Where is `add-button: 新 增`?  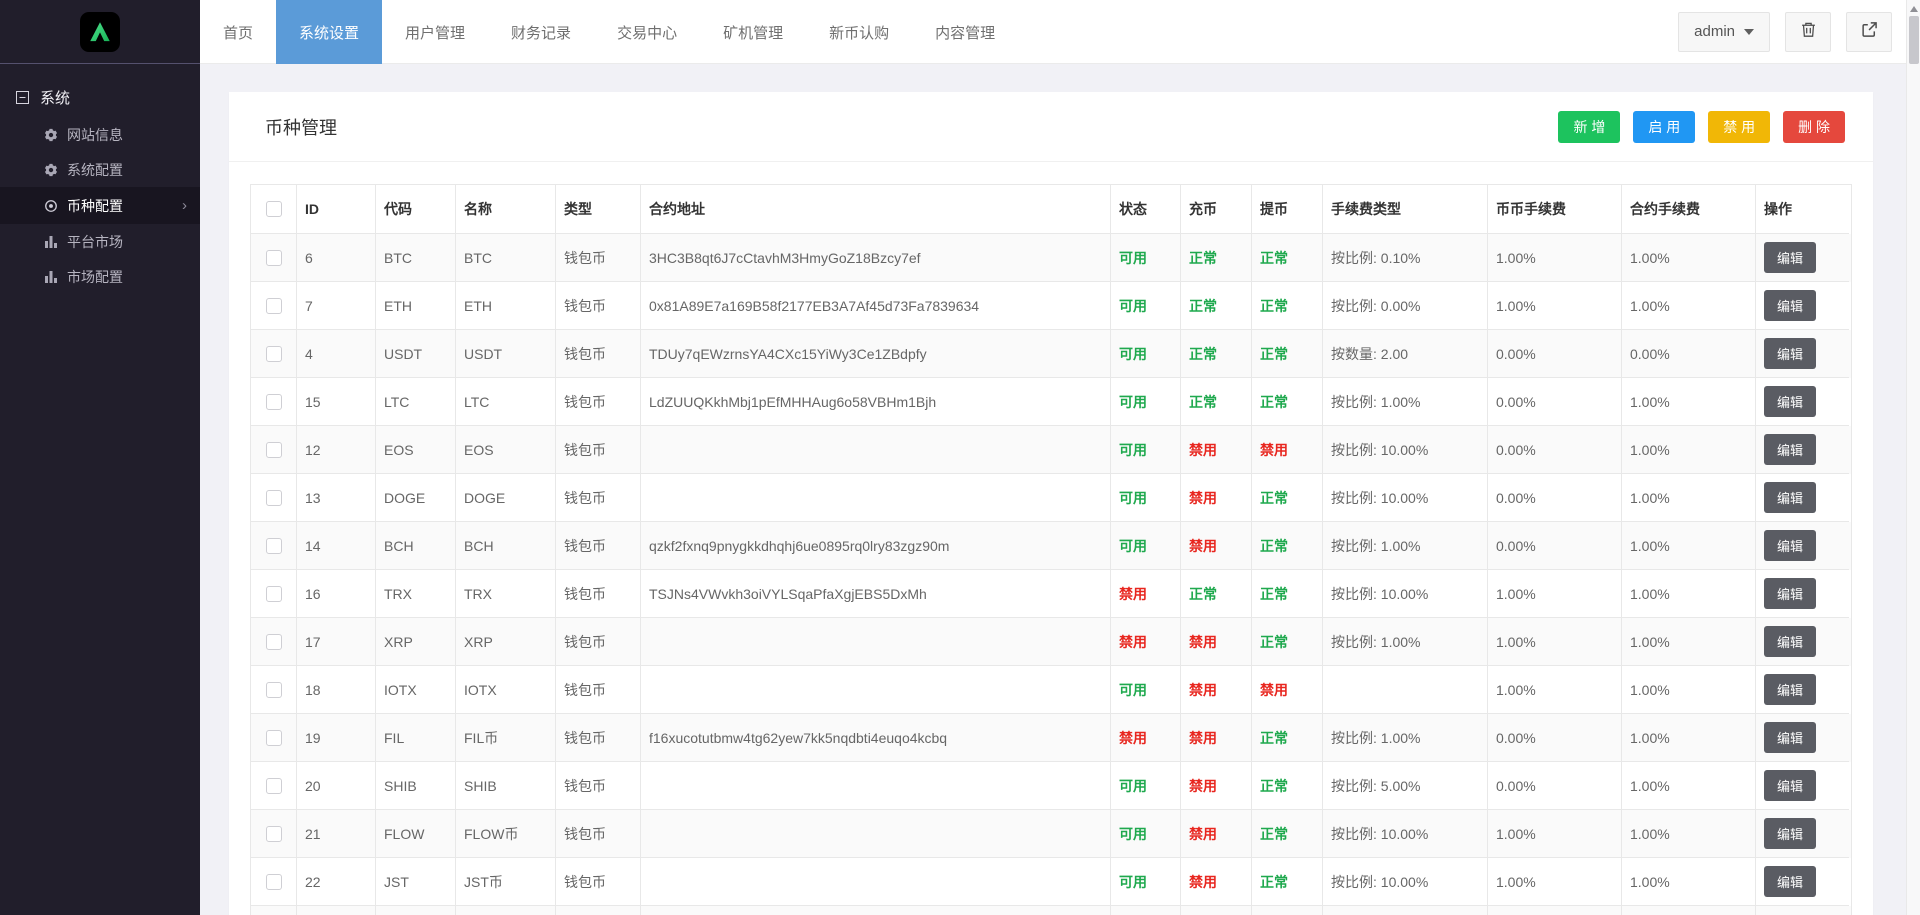 add-button: 新 增 is located at coordinates (1589, 126).